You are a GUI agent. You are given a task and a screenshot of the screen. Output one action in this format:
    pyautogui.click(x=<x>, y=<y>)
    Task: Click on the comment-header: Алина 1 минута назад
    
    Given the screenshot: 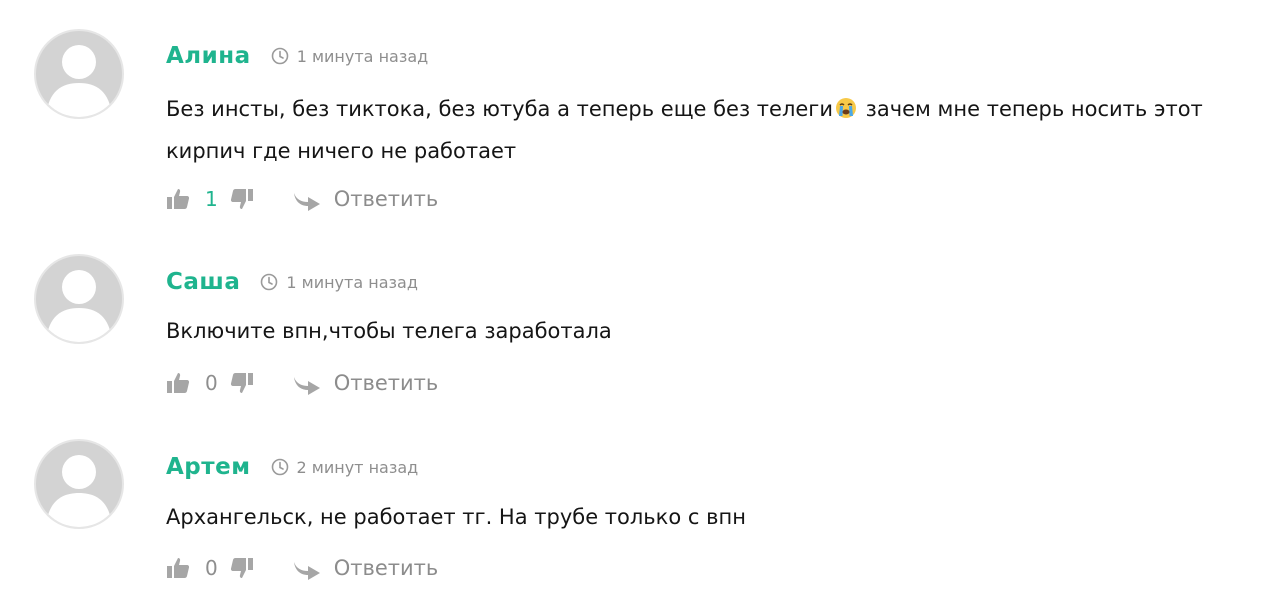 What is the action you would take?
    pyautogui.click(x=297, y=56)
    